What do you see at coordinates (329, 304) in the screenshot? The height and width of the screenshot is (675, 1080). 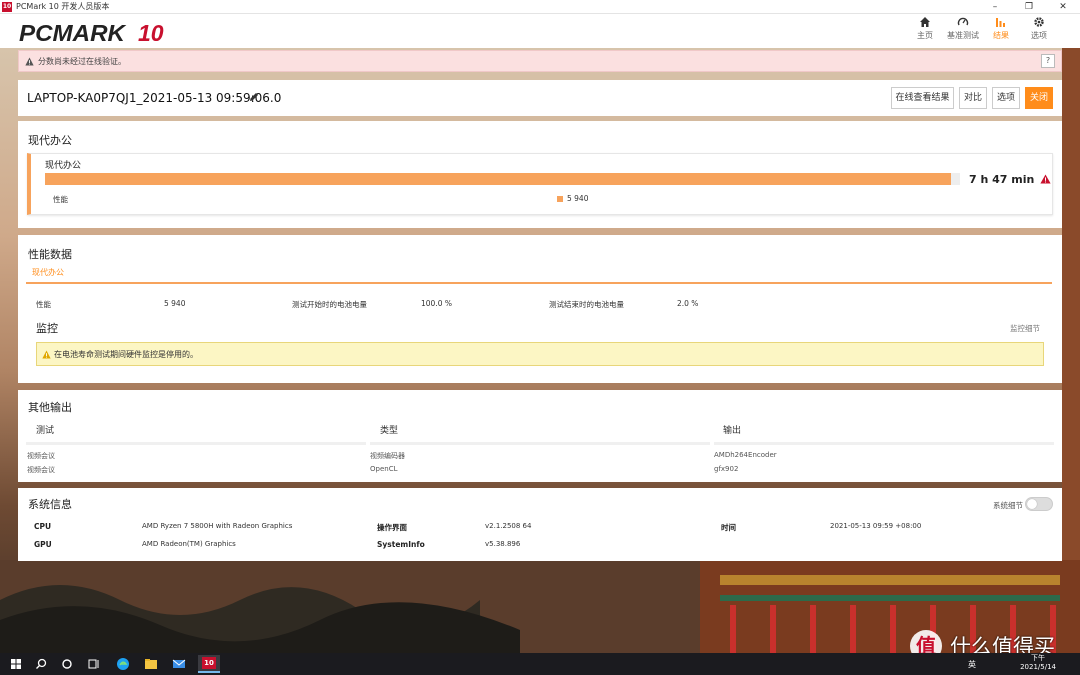 I see `perf-key-battery-start: 测试开始时的电池电量` at bounding box center [329, 304].